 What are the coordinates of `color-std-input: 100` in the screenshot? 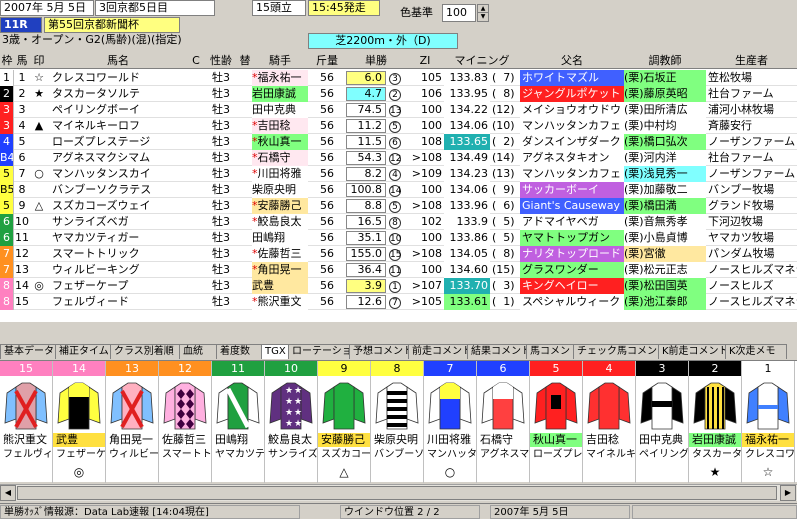 It's located at (459, 13).